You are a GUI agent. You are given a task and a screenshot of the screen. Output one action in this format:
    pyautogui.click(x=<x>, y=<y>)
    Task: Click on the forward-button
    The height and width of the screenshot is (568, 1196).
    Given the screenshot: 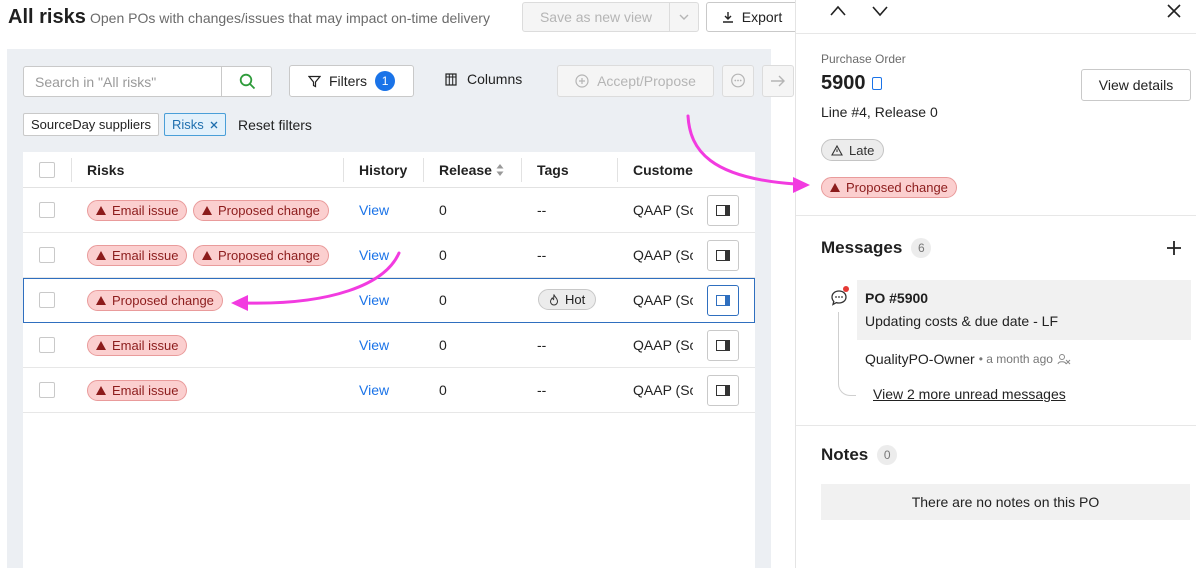 What is the action you would take?
    pyautogui.click(x=778, y=81)
    